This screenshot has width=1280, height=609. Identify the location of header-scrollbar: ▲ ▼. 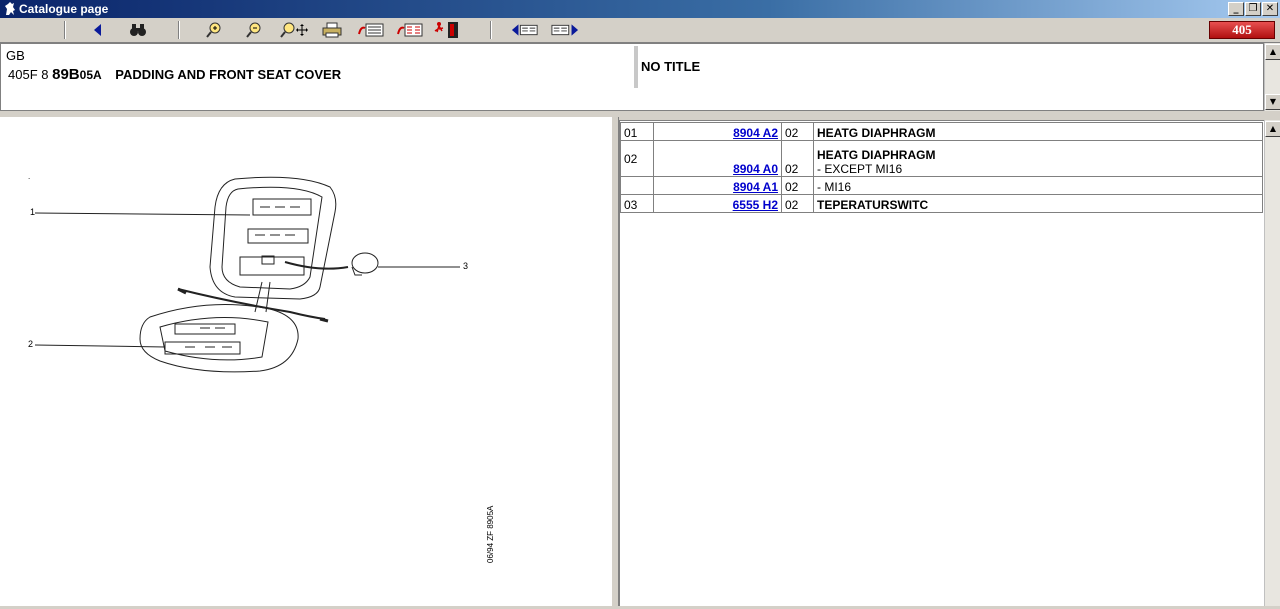
(1272, 77).